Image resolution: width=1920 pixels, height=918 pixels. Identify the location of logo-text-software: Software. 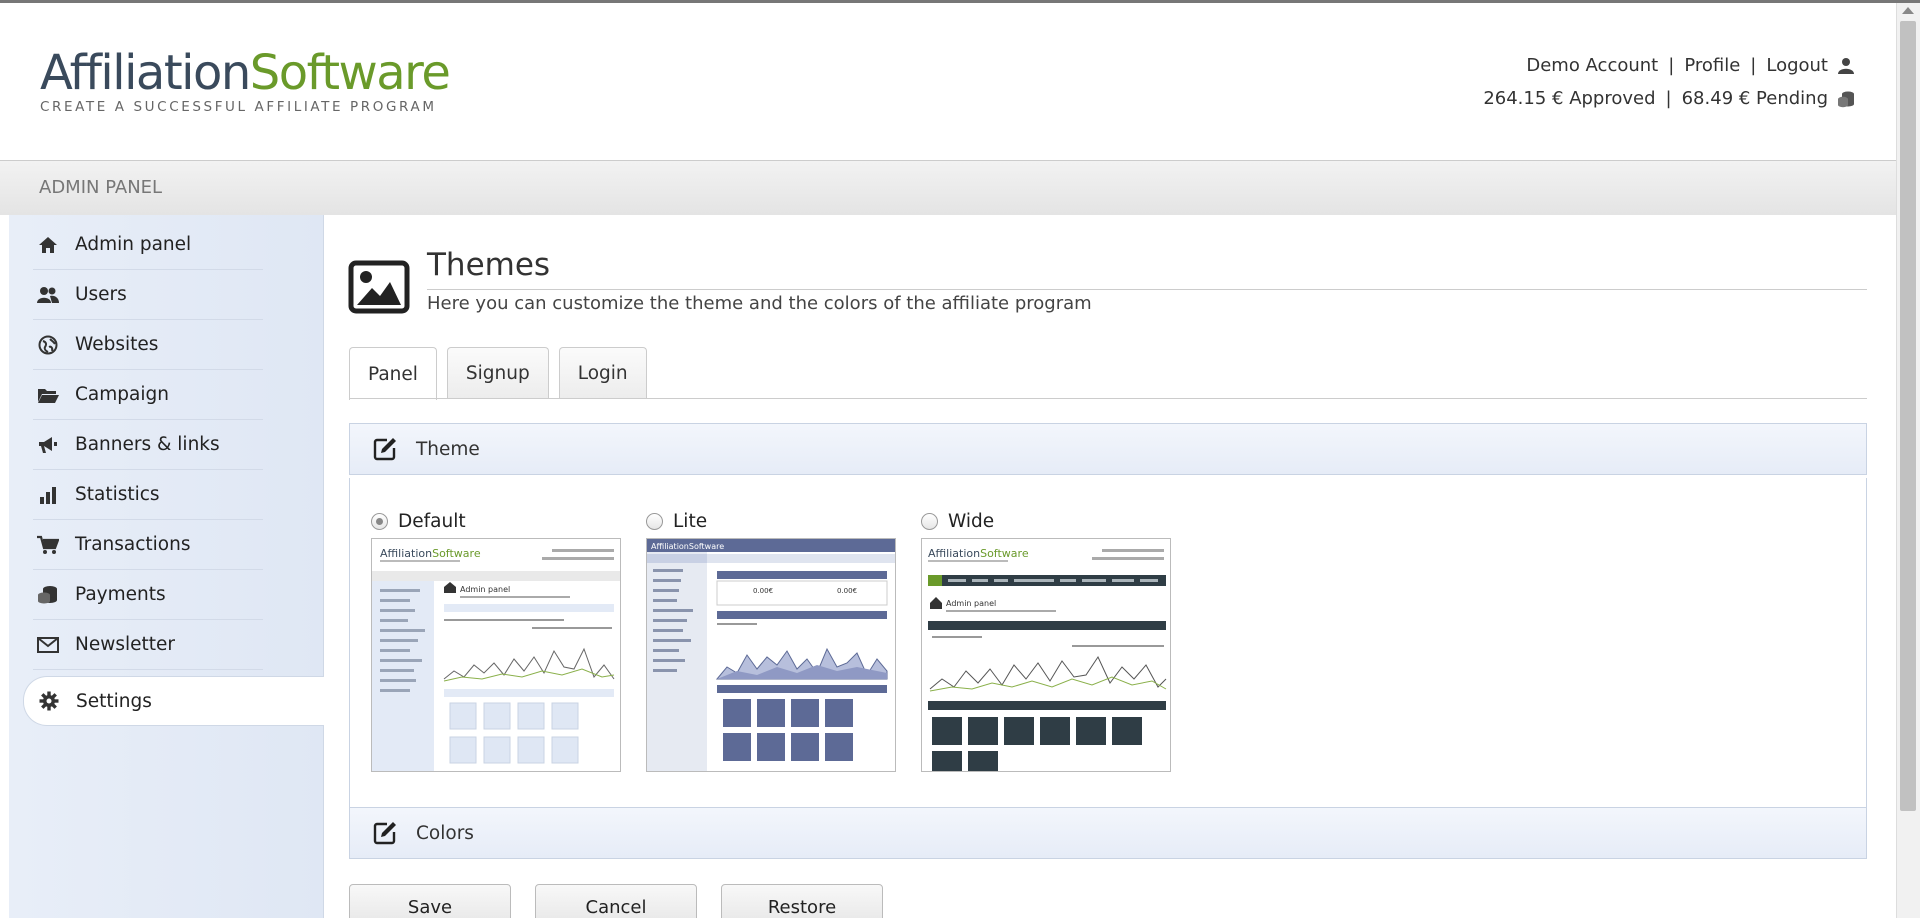
(350, 73).